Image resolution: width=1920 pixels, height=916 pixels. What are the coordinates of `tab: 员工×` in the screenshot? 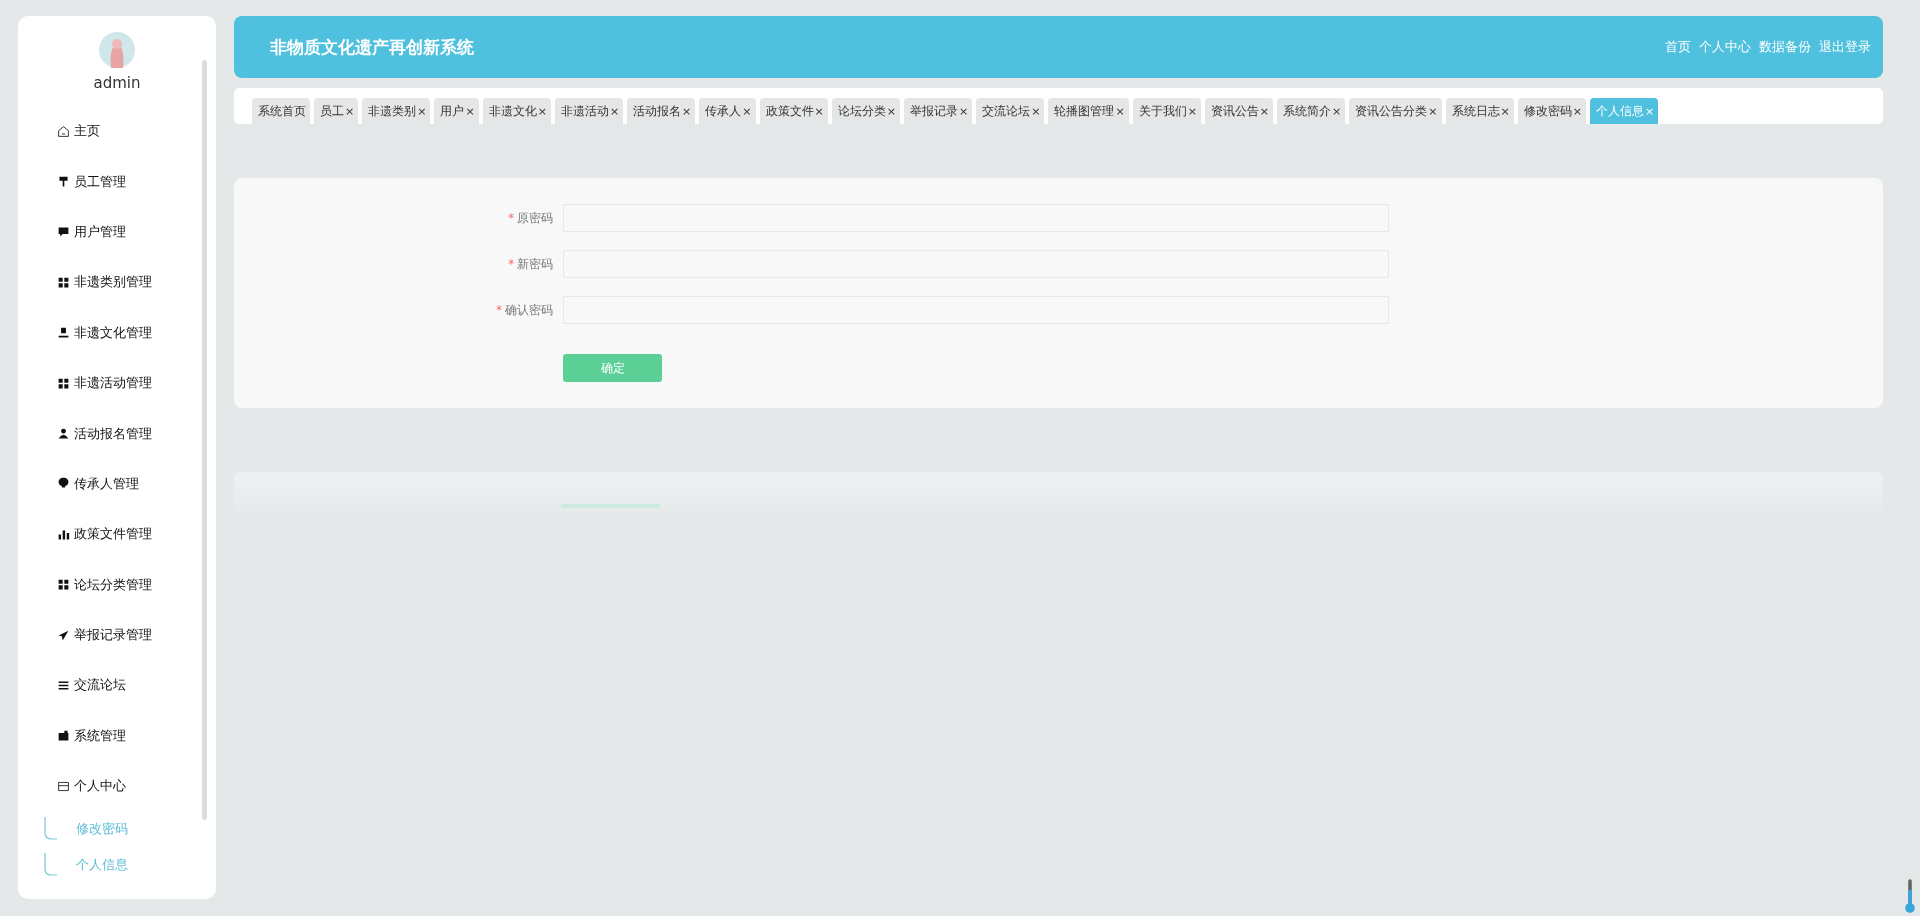 It's located at (336, 111).